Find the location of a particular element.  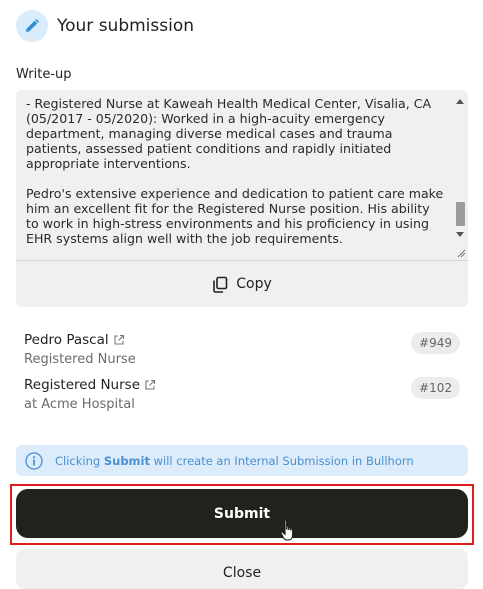

job-link: Registered Nurse is located at coordinates (242, 385).